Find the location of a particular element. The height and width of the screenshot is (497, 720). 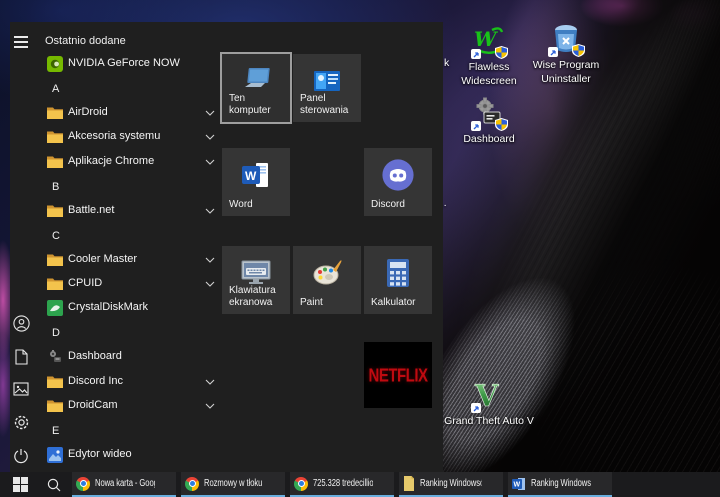

app-list-item-edytor-wideo: Edytor wideo is located at coordinates (130, 455).